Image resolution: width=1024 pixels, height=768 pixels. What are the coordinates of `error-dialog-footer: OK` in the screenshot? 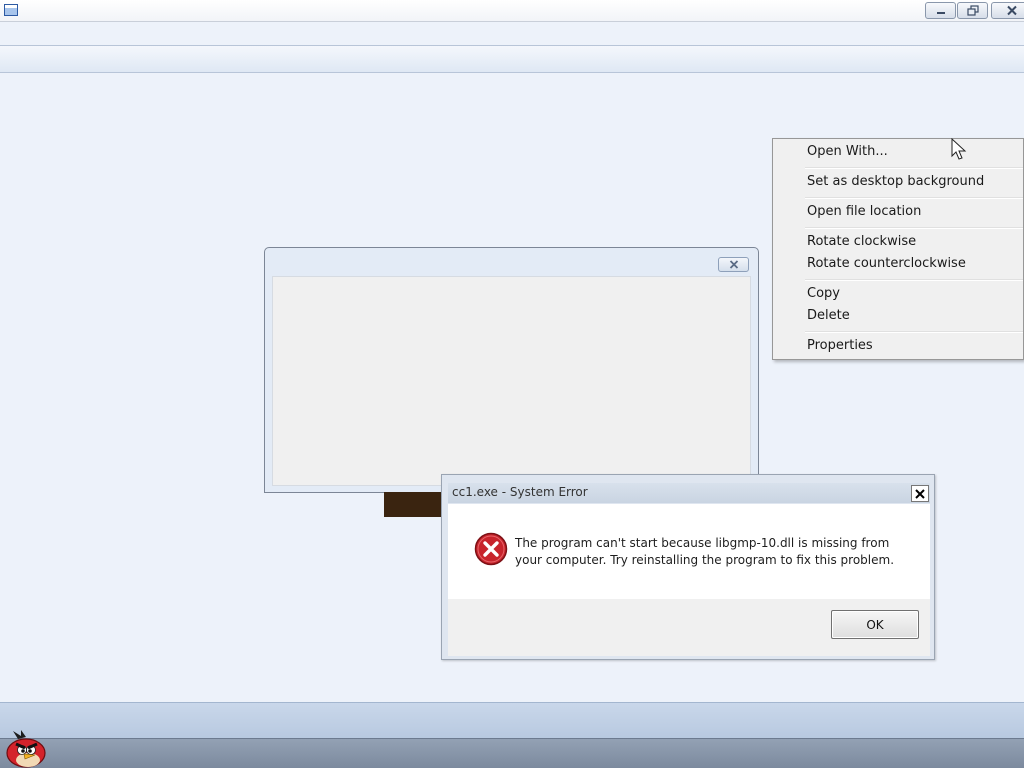 It's located at (689, 627).